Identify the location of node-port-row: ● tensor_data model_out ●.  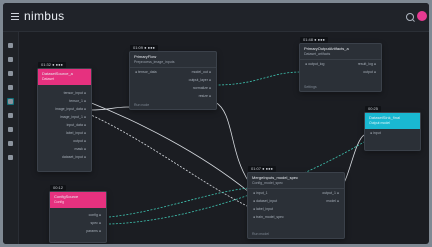
(173, 72).